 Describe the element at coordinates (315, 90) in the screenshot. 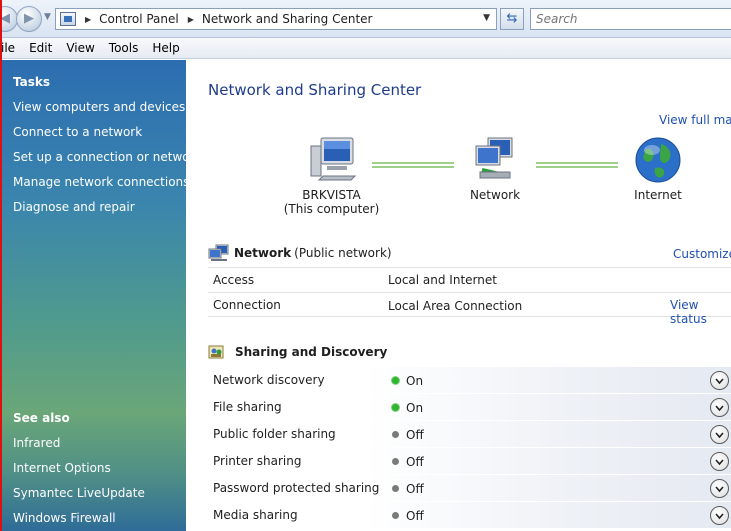

I see `page-title: Network and Sharing Center` at that location.